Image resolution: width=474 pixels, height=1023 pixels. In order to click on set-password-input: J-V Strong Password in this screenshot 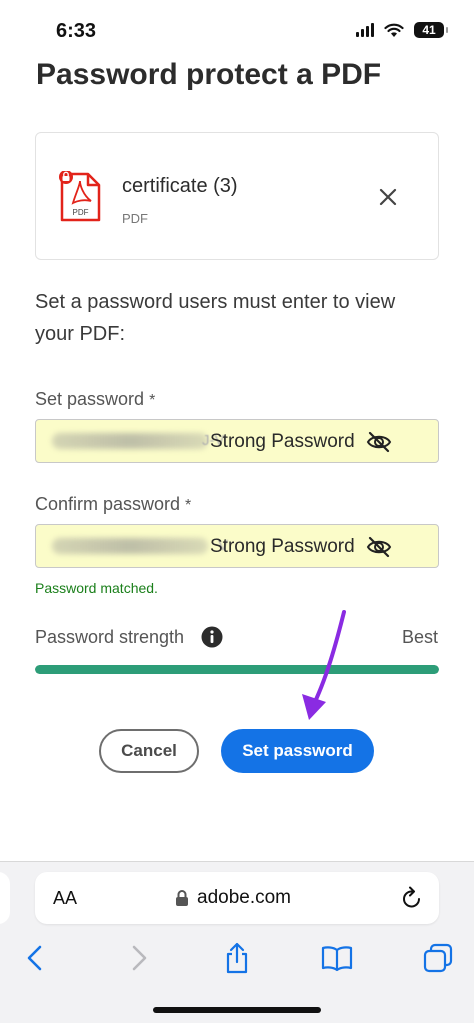, I will do `click(237, 441)`.